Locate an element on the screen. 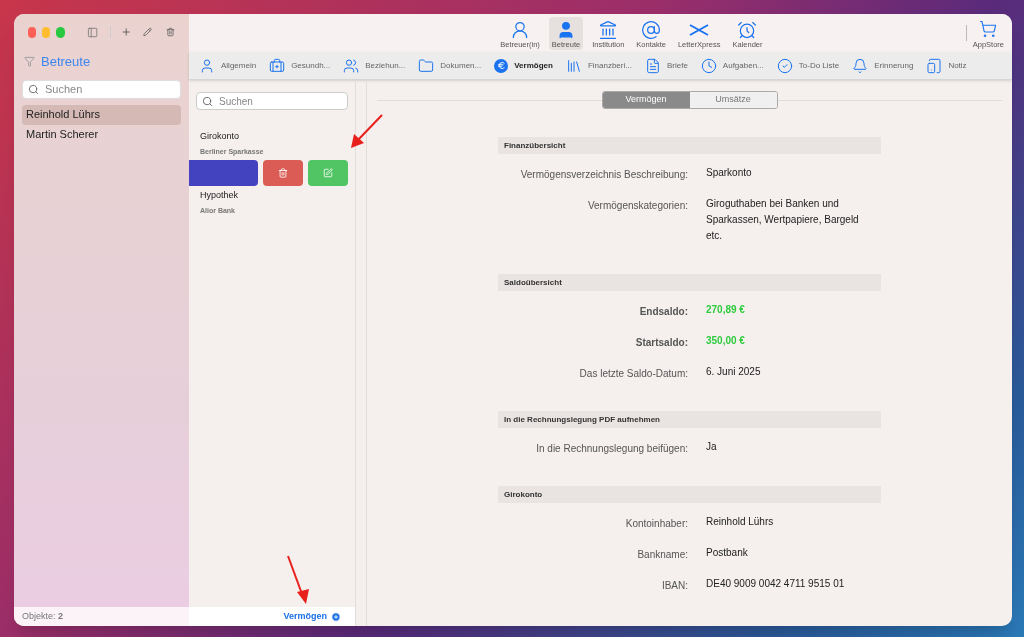  field-label: IBAN: is located at coordinates (674, 586).